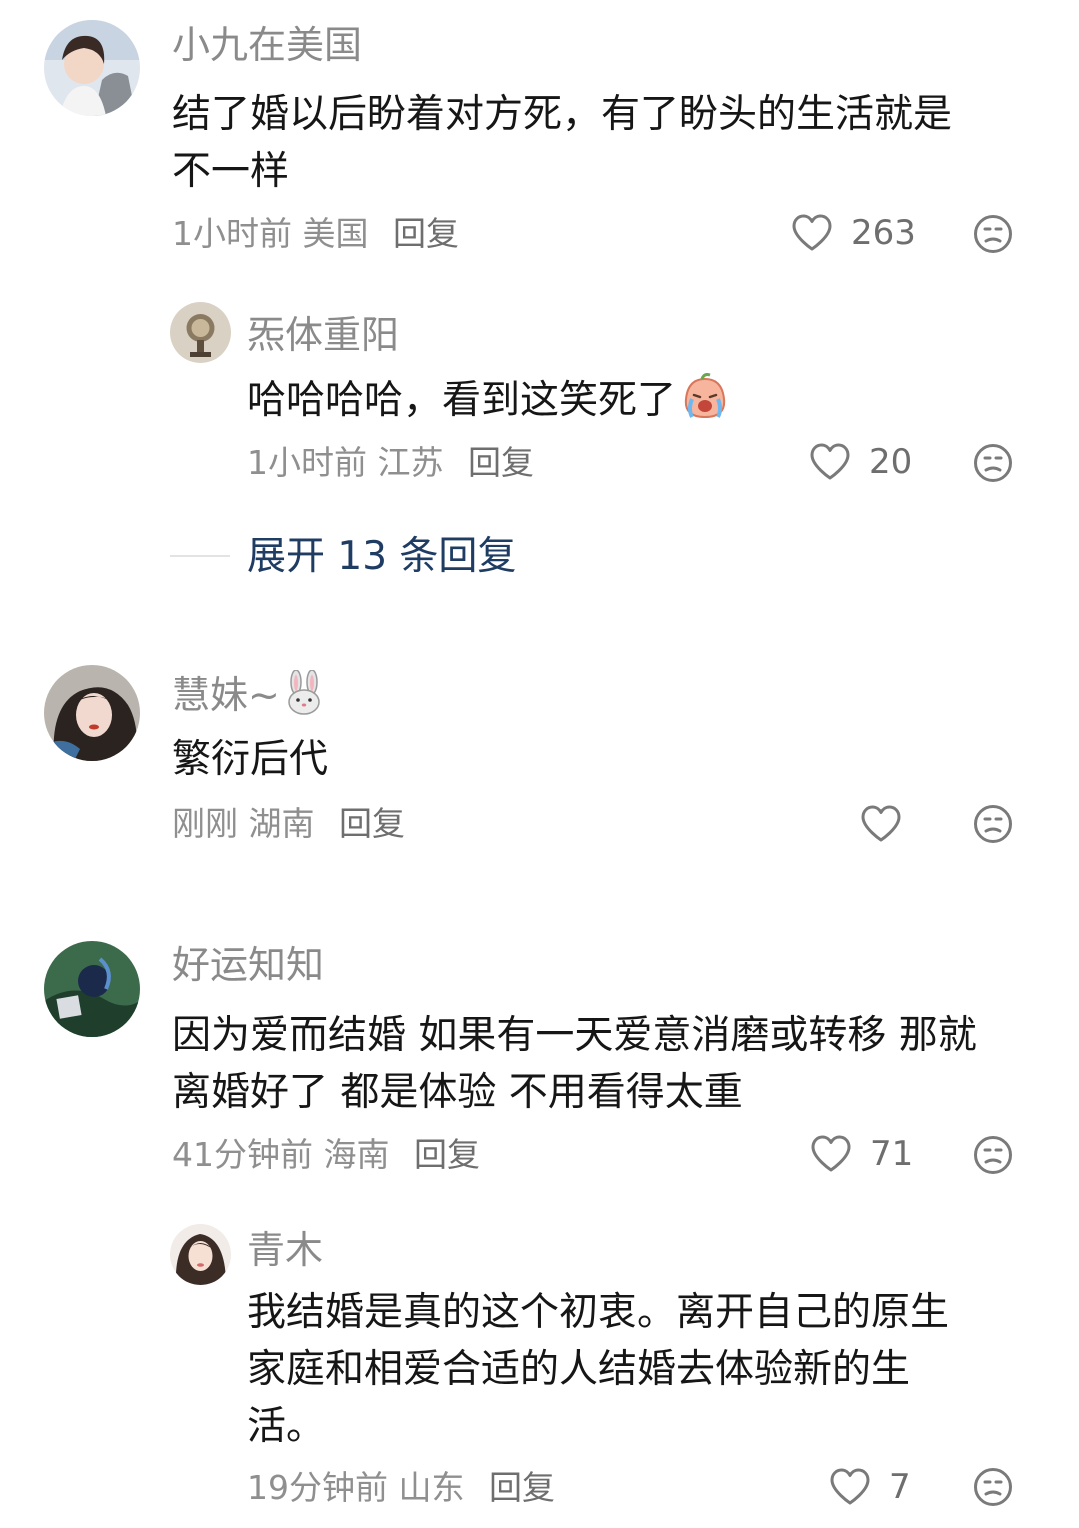 The width and height of the screenshot is (1079, 1528). Describe the element at coordinates (286, 1426) in the screenshot. I see `comment-content-line: 活。` at that location.